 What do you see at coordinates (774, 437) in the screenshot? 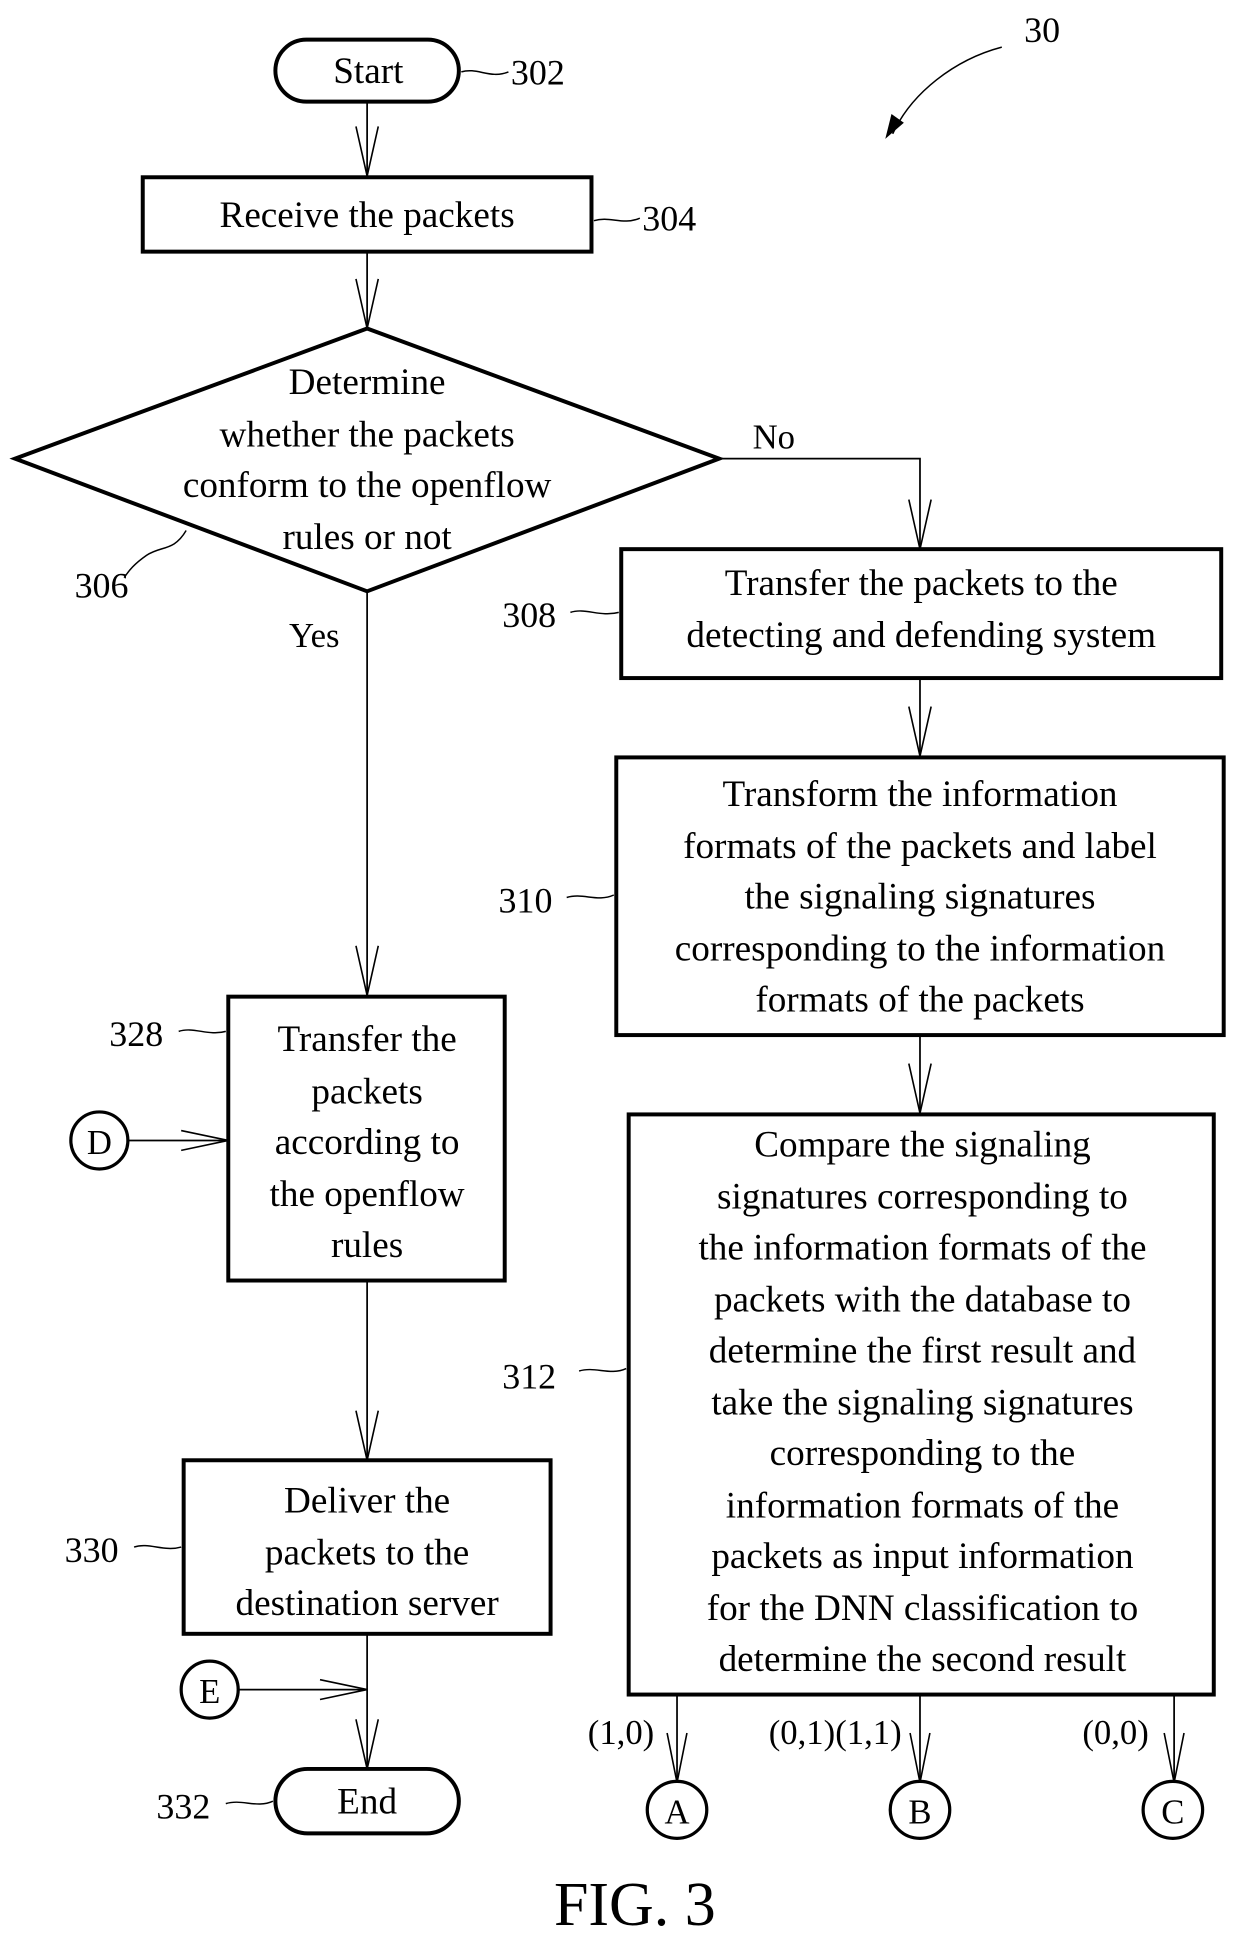
I see `no-label: No` at bounding box center [774, 437].